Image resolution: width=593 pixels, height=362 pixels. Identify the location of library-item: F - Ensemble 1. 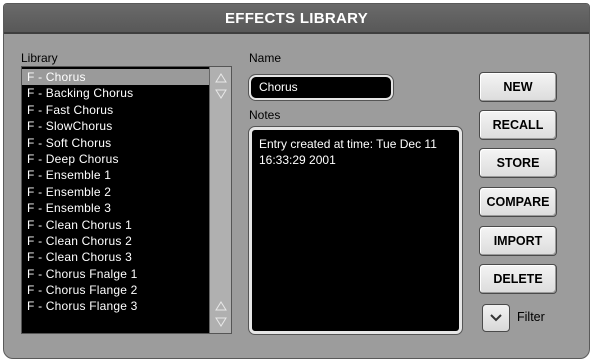
(115, 175).